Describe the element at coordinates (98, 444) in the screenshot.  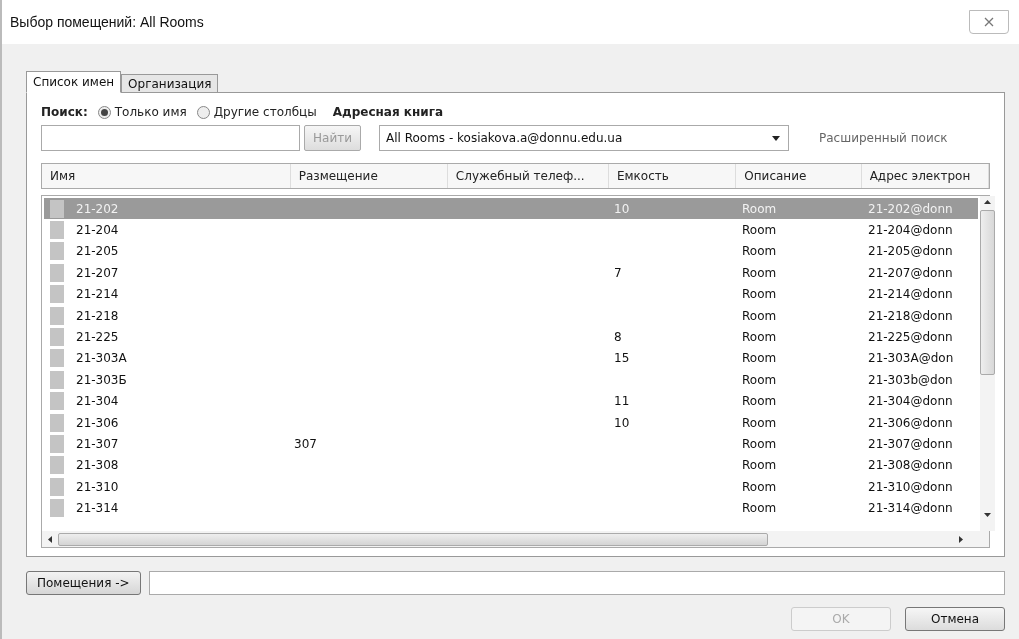
I see `table-cell-text: 21-307` at that location.